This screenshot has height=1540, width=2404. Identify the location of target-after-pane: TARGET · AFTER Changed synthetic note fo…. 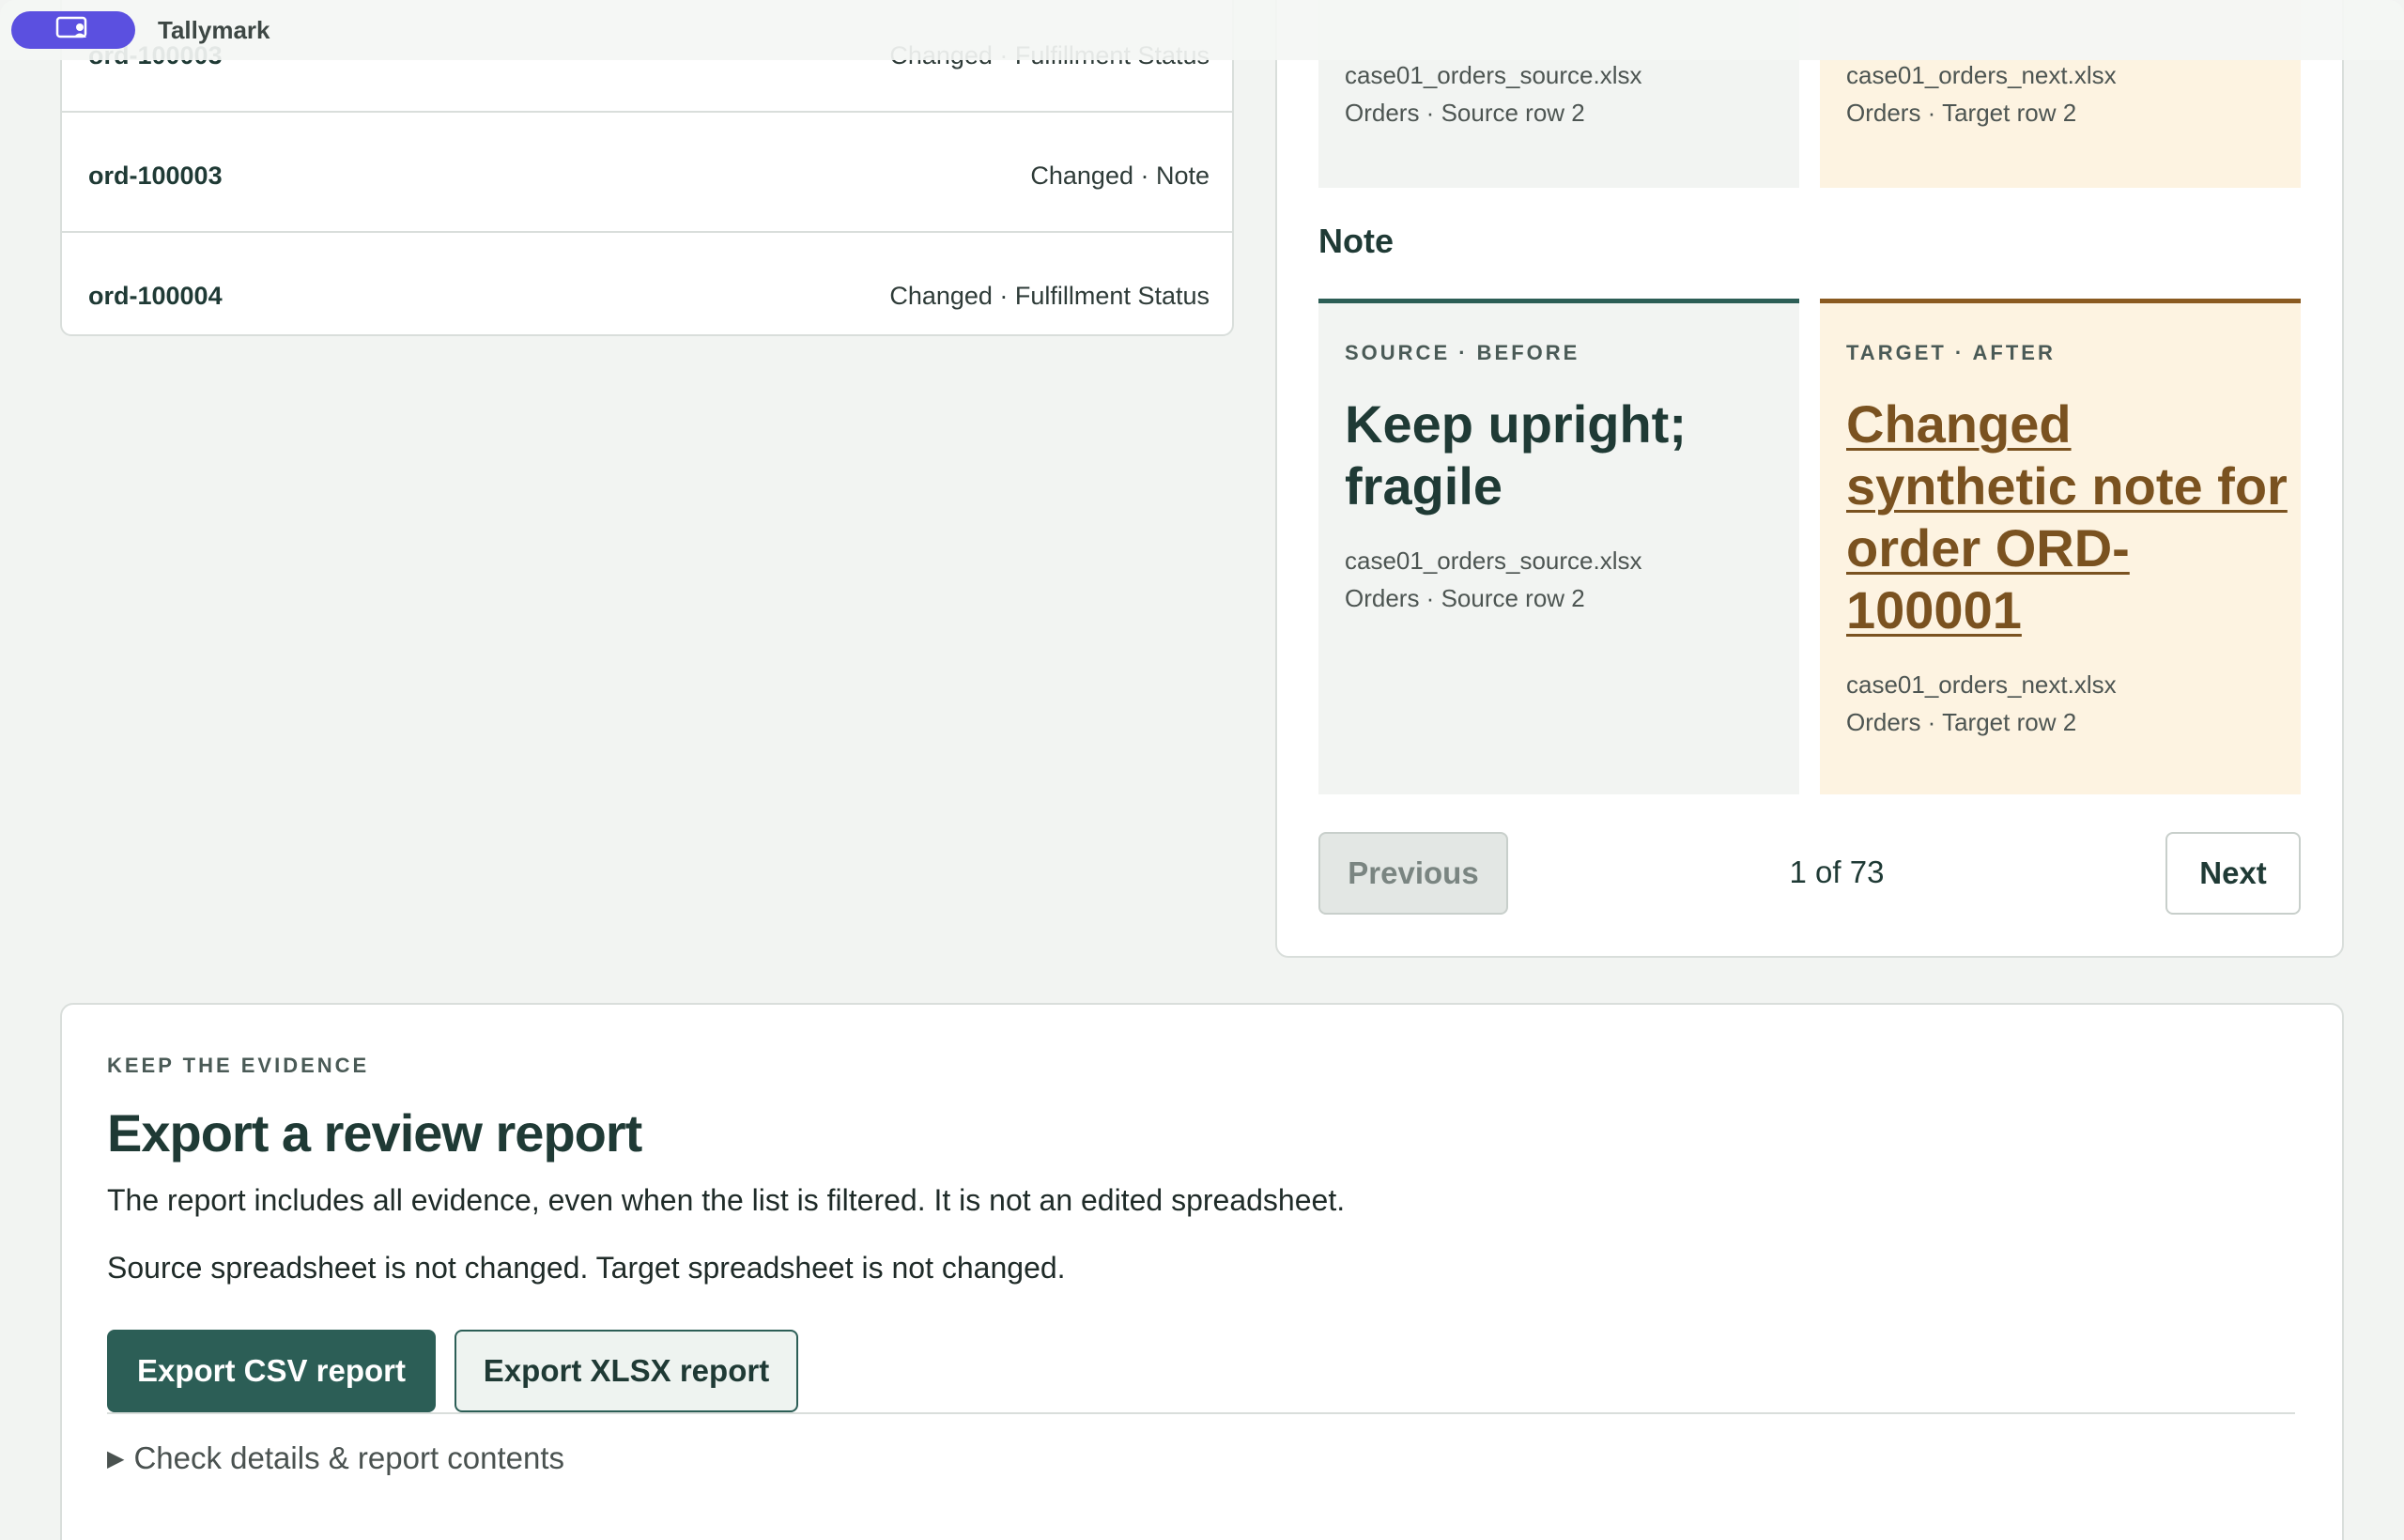
(2060, 546).